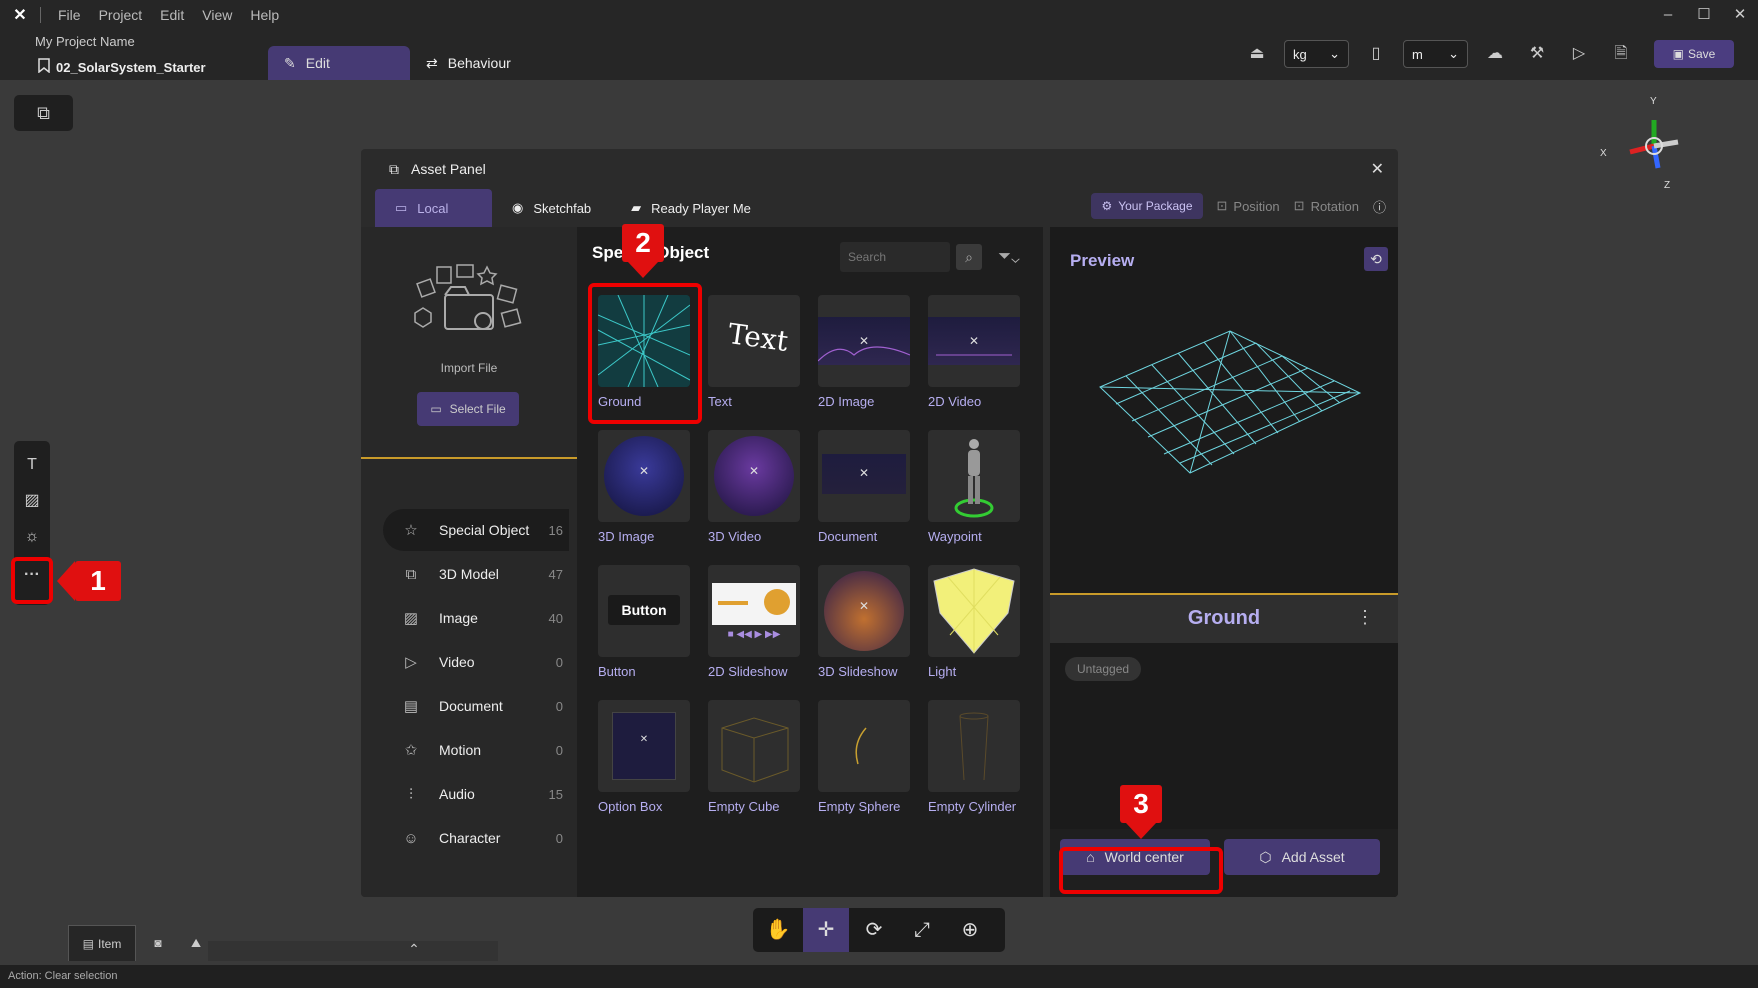 Image resolution: width=1758 pixels, height=988 pixels. What do you see at coordinates (974, 757) in the screenshot?
I see `asset-card-empty-cylinder: Empty Cylinder` at bounding box center [974, 757].